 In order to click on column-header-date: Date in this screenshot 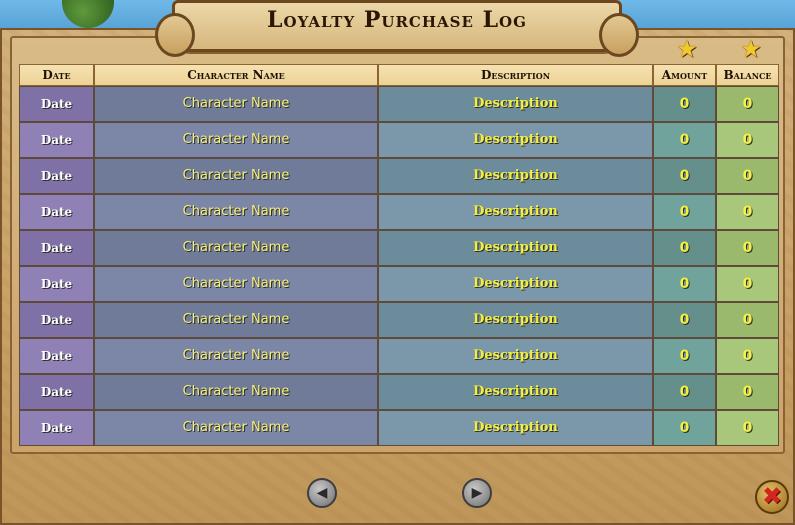, I will do `click(56, 75)`.